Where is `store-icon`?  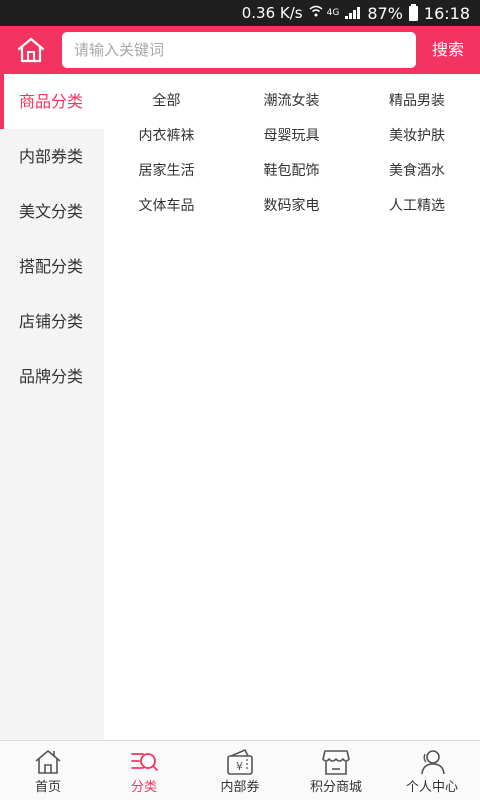 store-icon is located at coordinates (336, 762).